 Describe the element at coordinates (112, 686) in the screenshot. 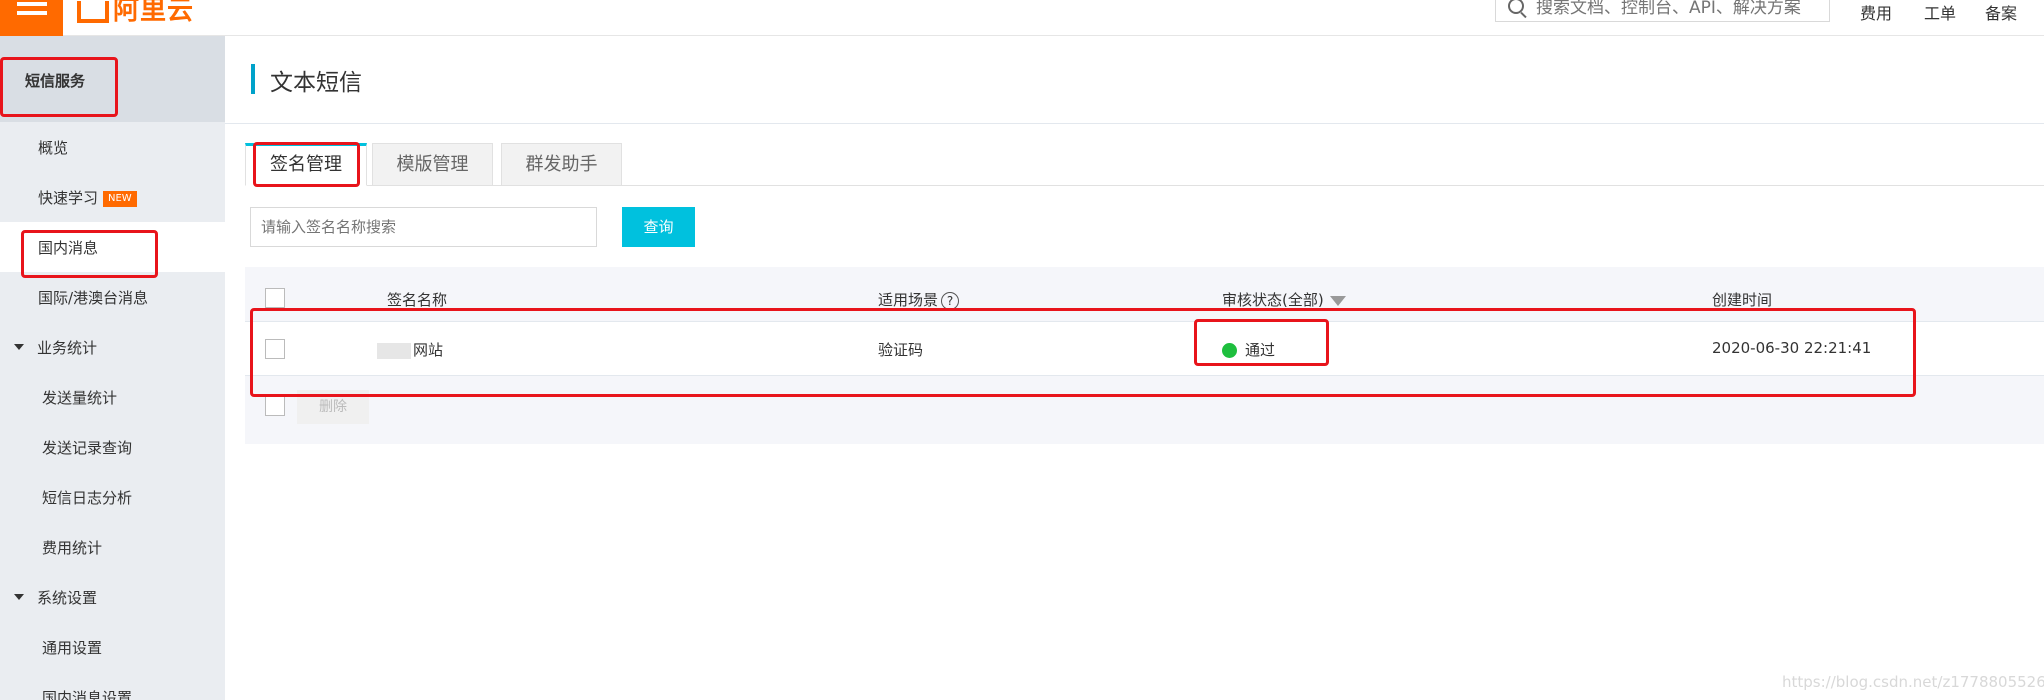

I see `sidebar-item-domestic-settings: 国内消息设置` at that location.